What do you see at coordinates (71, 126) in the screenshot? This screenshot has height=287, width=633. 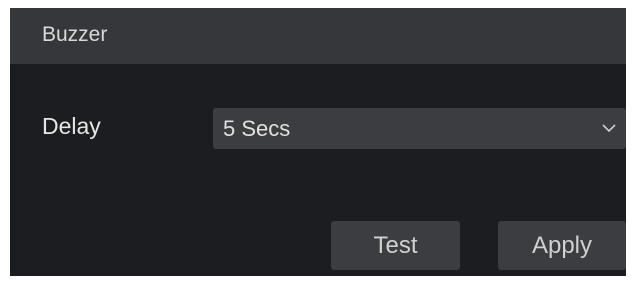 I see `delay-label: Delay` at bounding box center [71, 126].